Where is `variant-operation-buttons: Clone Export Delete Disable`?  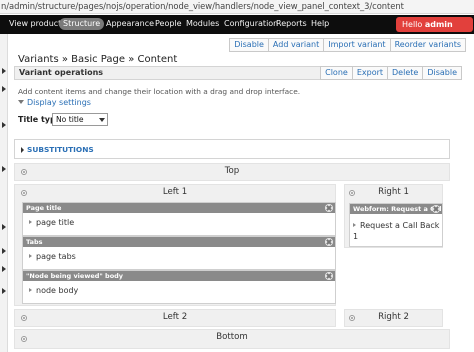
variant-operation-buttons: Clone Export Delete Disable is located at coordinates (391, 73).